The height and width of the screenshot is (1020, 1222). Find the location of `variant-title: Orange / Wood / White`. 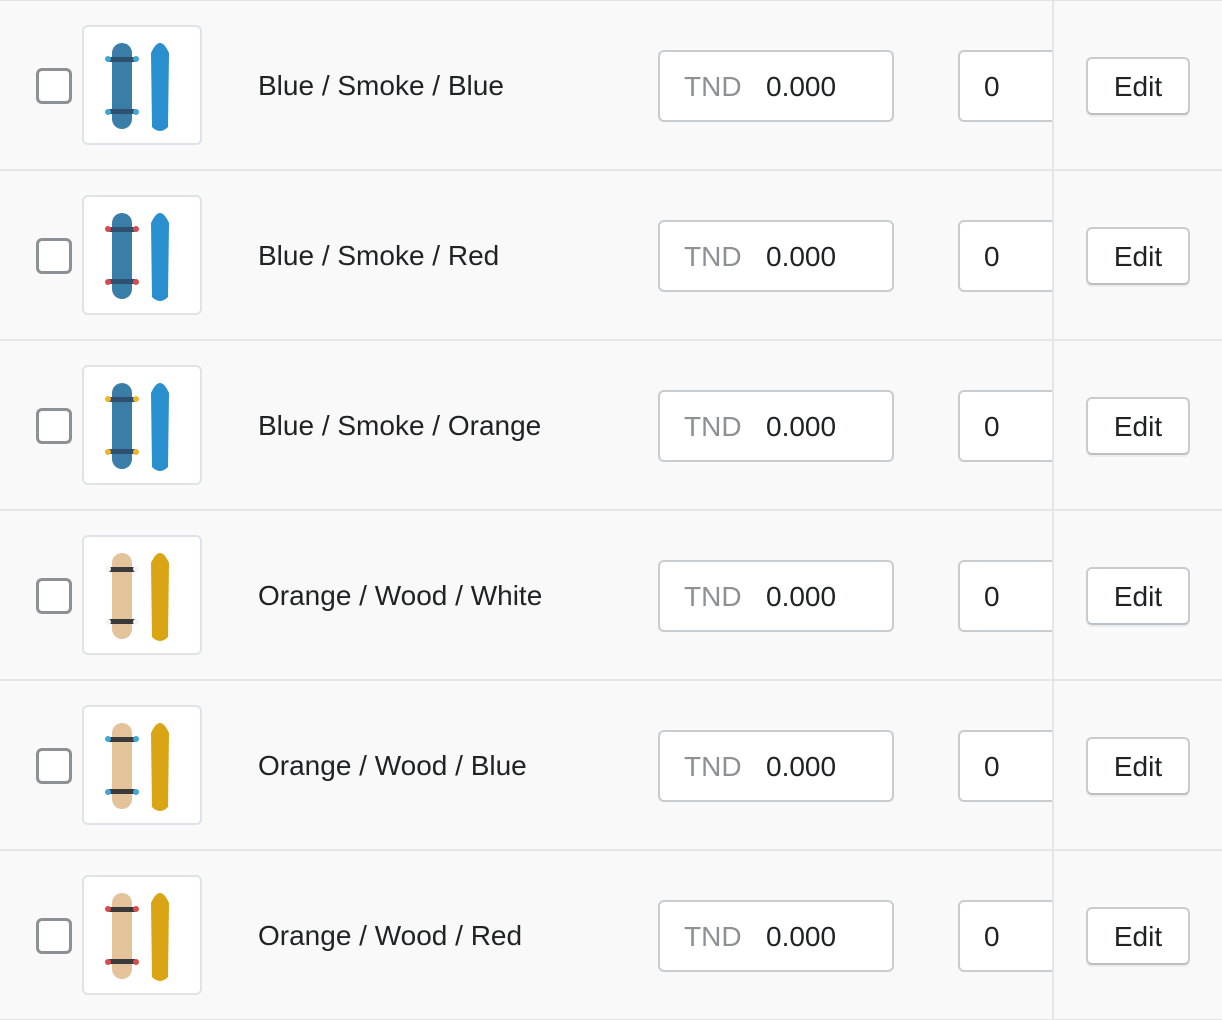

variant-title: Orange / Wood / White is located at coordinates (400, 596).